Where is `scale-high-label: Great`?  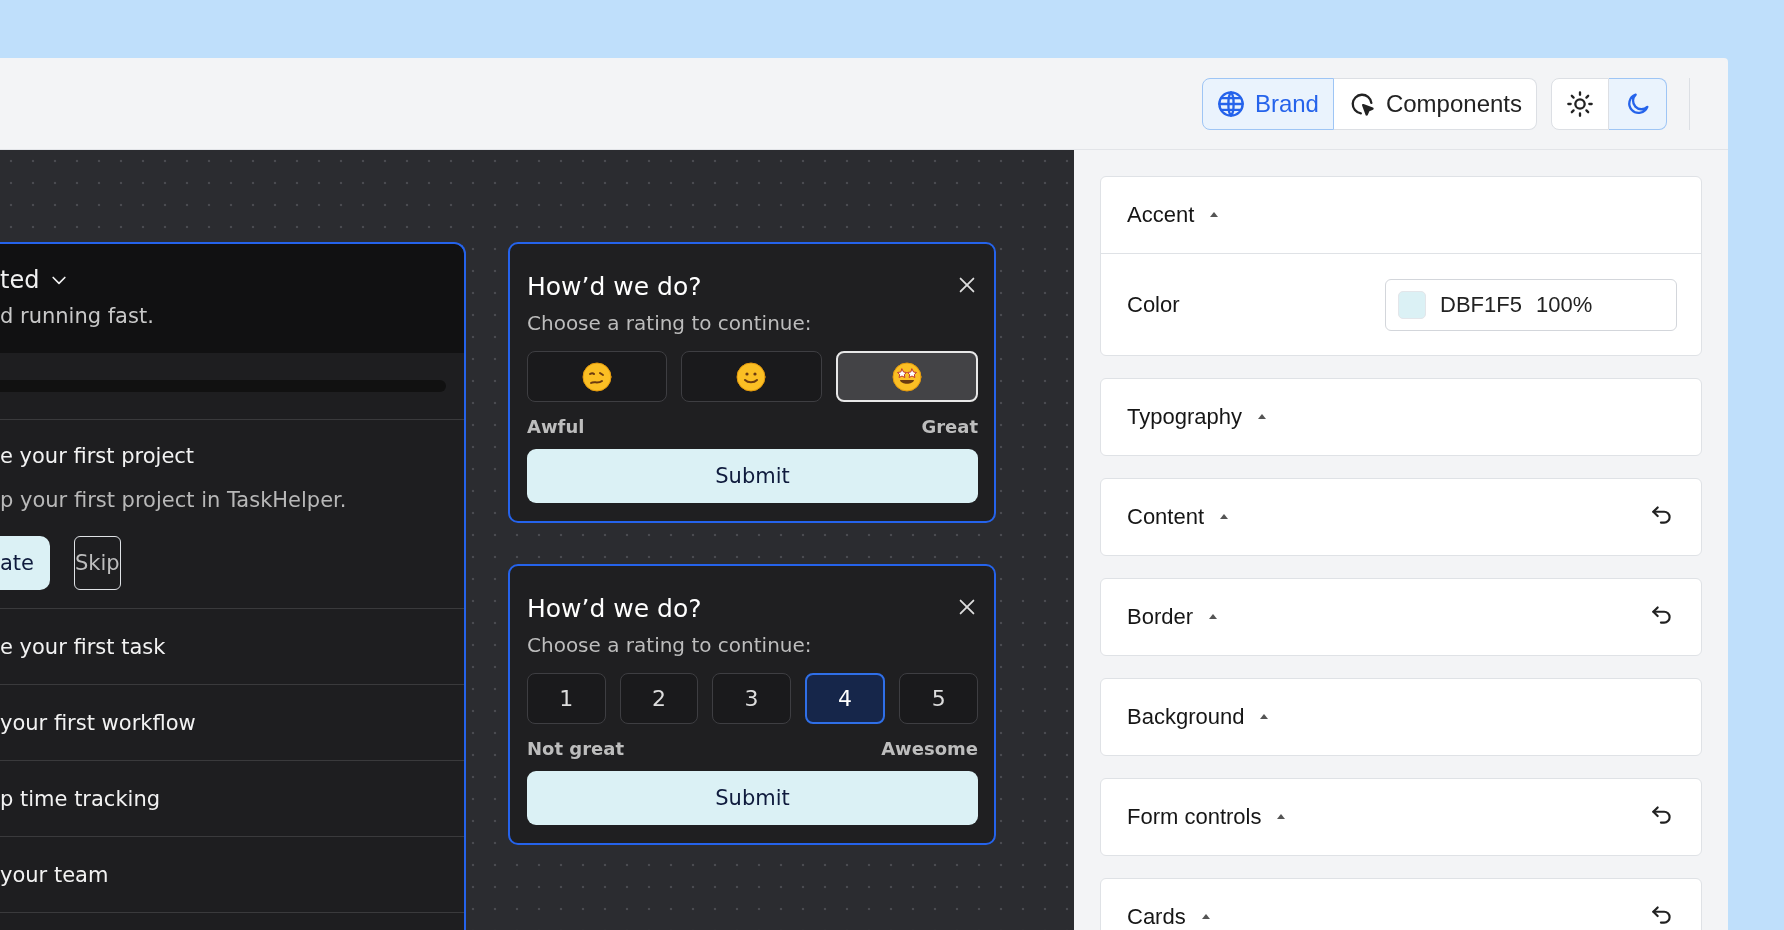 scale-high-label: Great is located at coordinates (949, 426).